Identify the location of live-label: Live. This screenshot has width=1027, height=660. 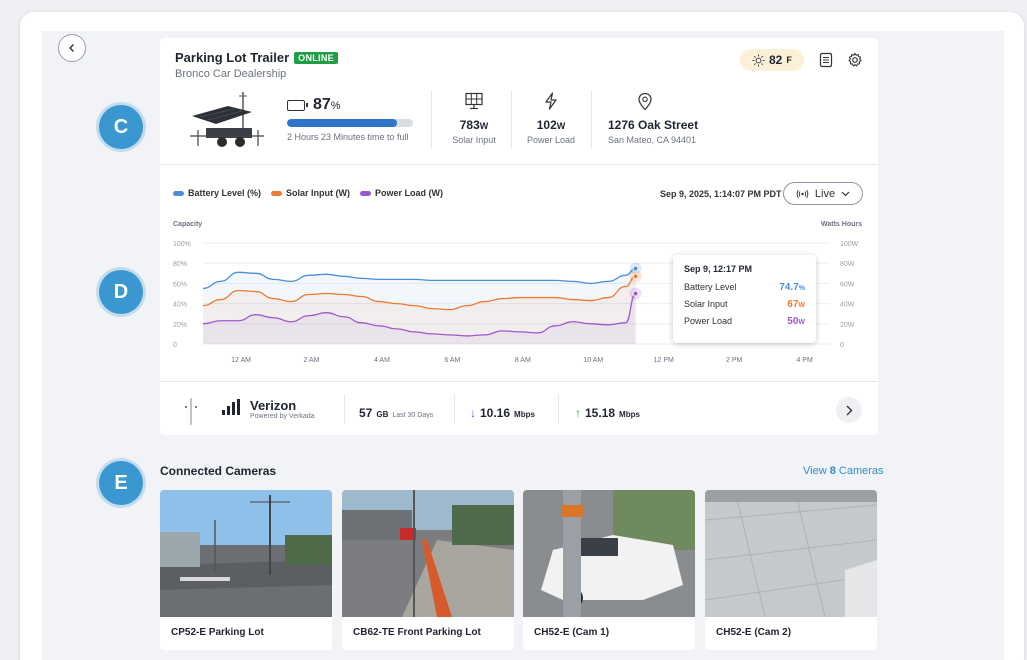
(825, 193).